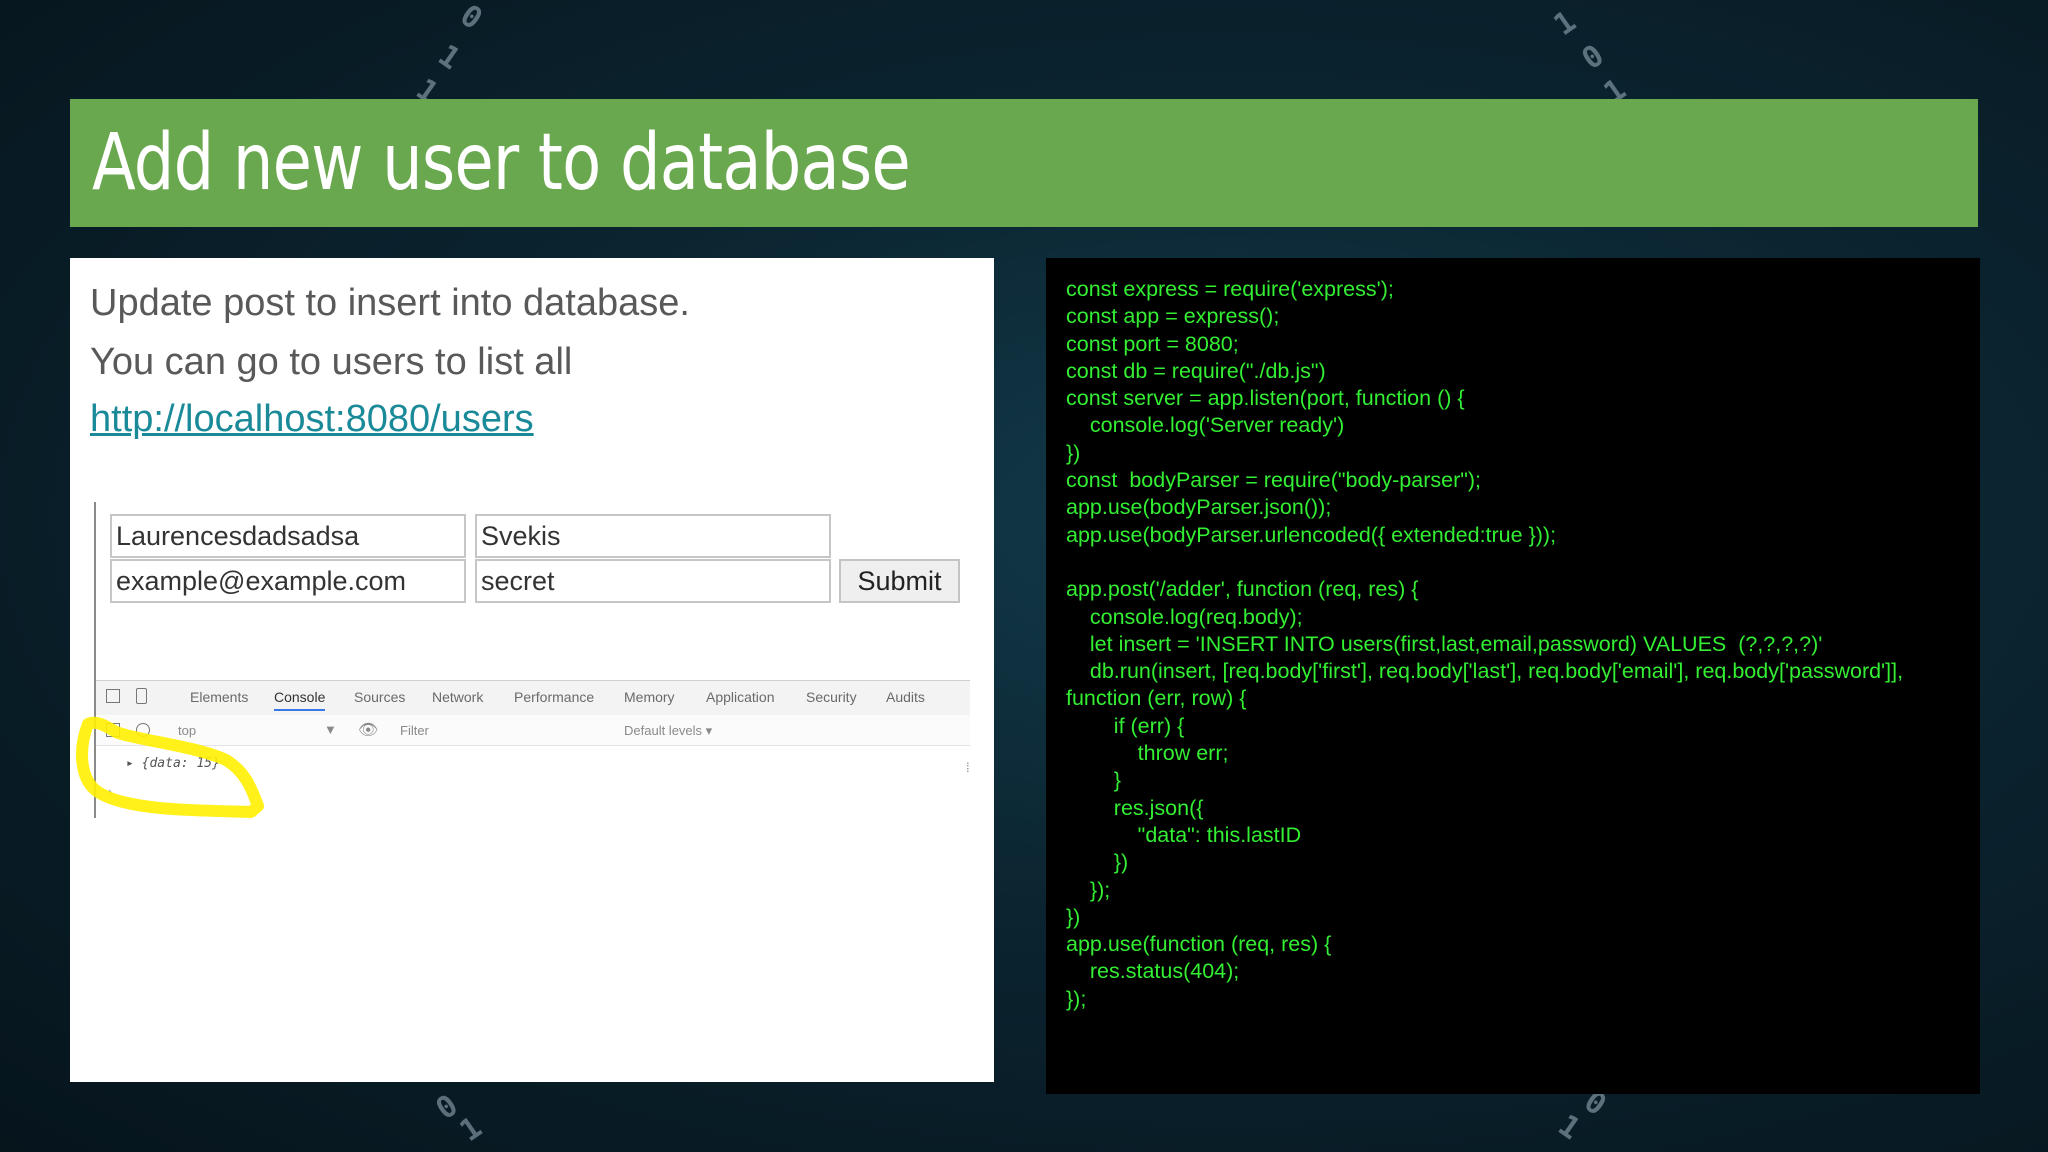 The height and width of the screenshot is (1152, 2048). Describe the element at coordinates (219, 697) in the screenshot. I see `tab-elements: Elements` at that location.